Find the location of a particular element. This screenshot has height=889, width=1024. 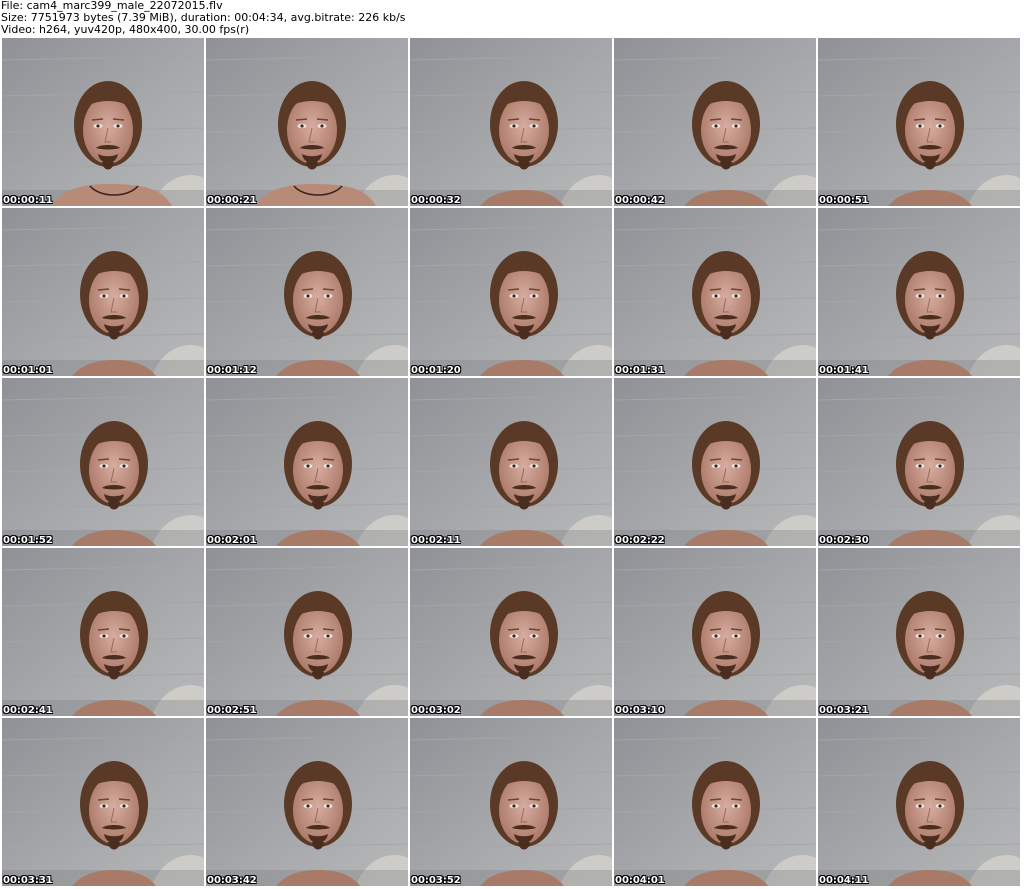

thumbnail-timestamp: 00:01:31 is located at coordinates (640, 370).